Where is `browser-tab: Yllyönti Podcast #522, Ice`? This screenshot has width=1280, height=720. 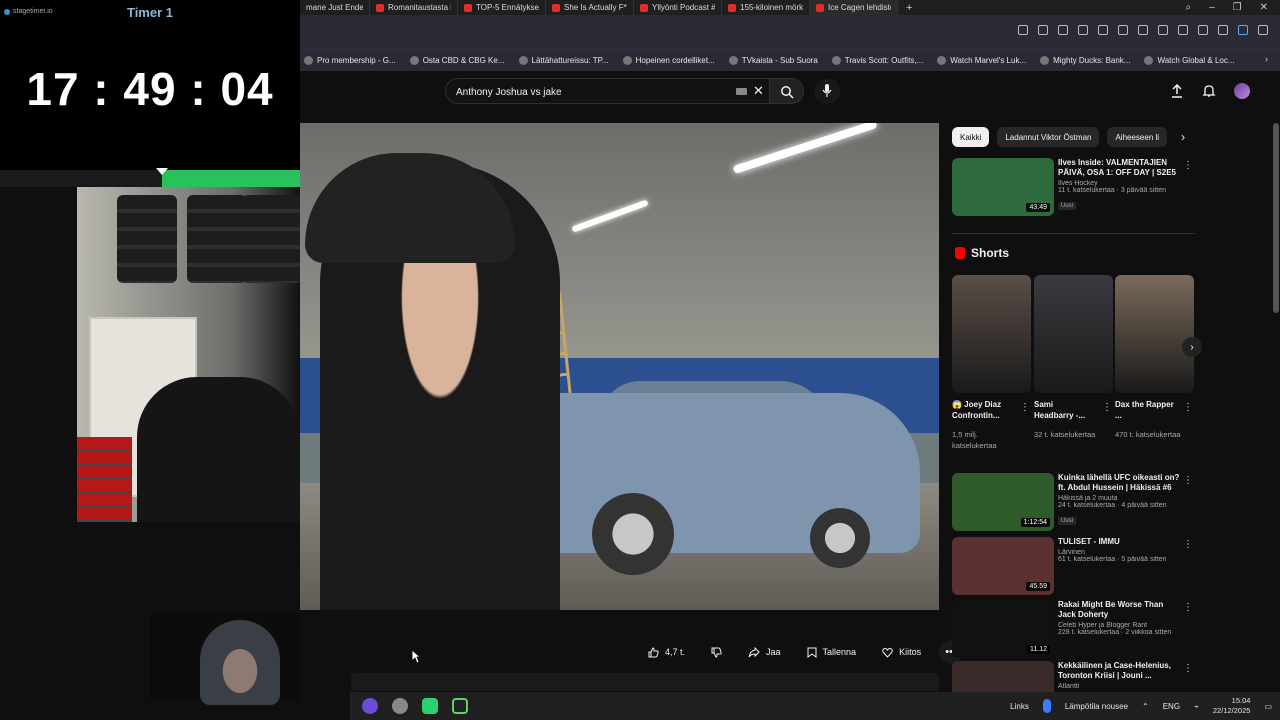 browser-tab: Yllyönti Podcast #522, Ice is located at coordinates (678, 7).